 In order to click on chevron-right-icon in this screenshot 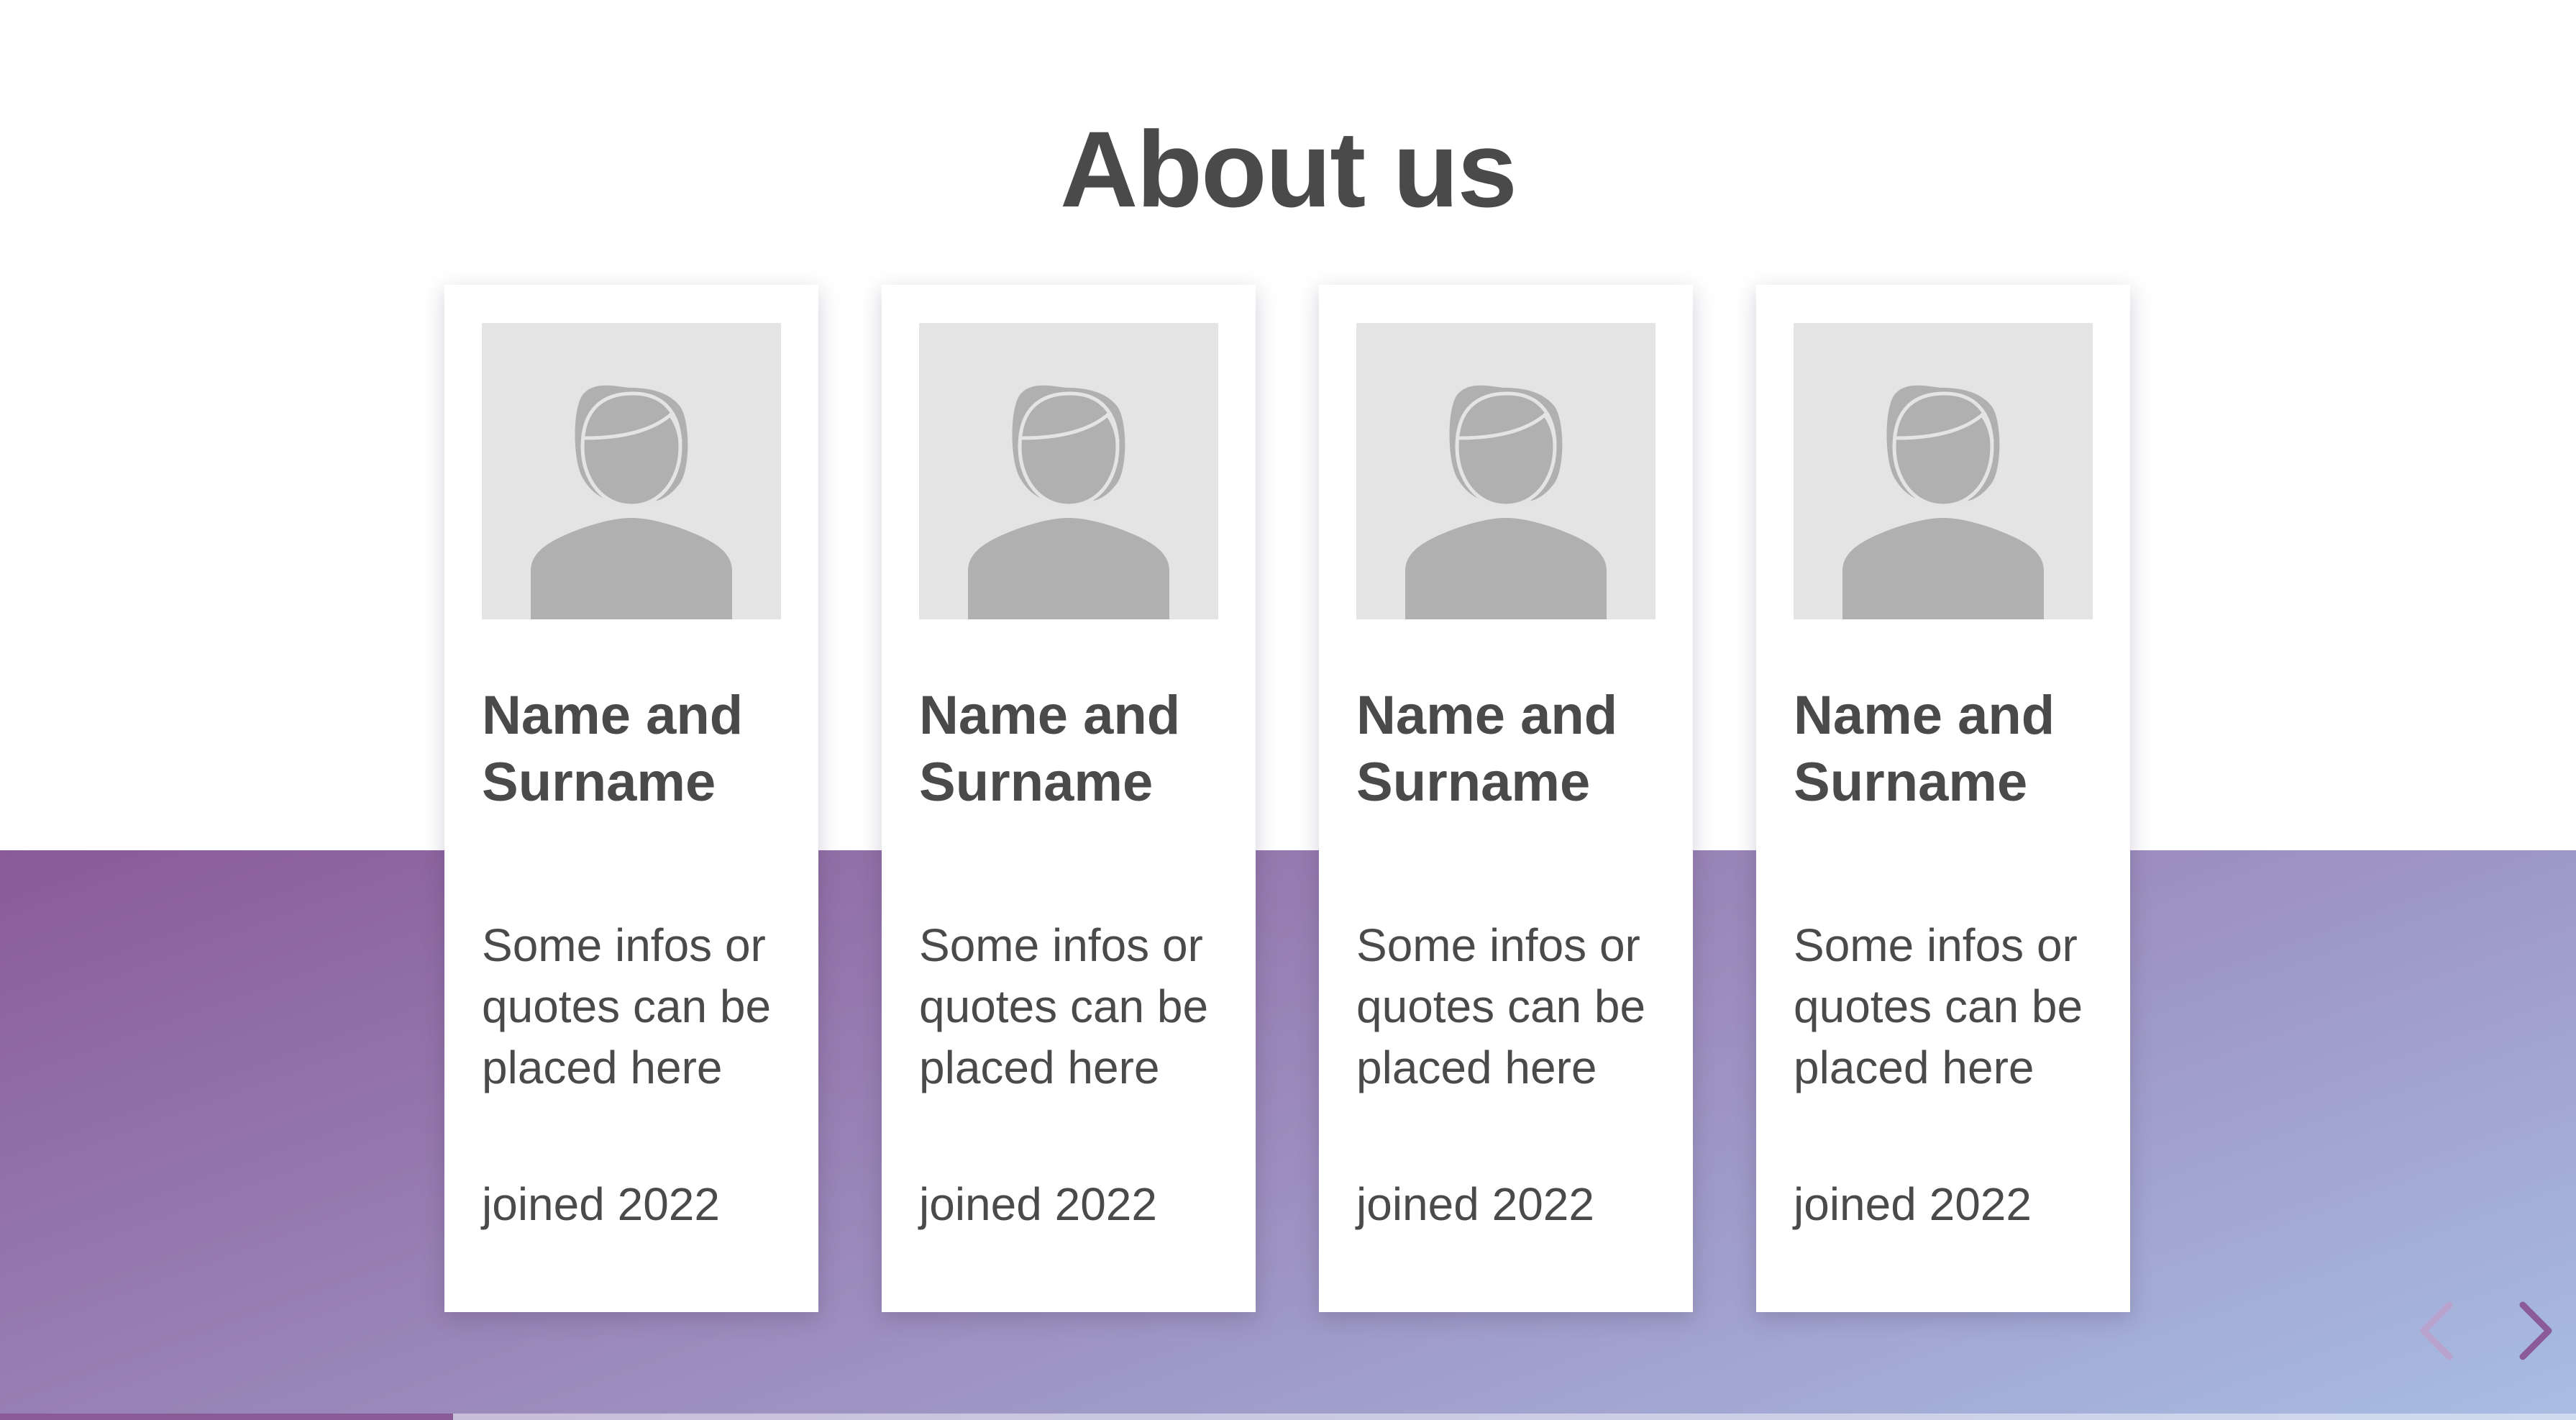, I will do `click(2535, 1330)`.